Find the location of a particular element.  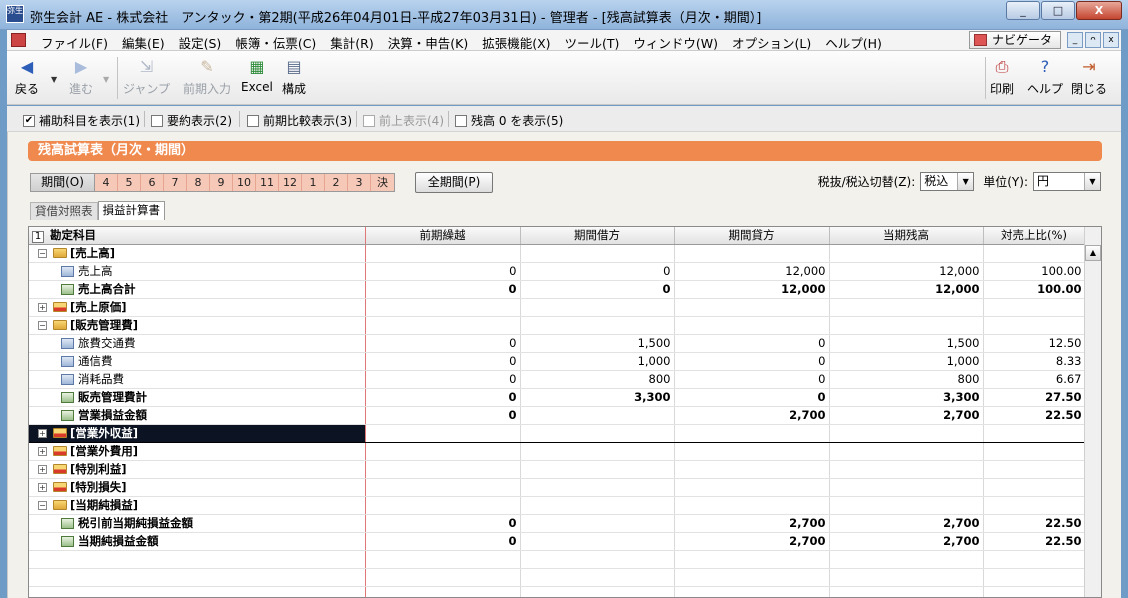

unit-select: 円 ▼ is located at coordinates (1067, 181).